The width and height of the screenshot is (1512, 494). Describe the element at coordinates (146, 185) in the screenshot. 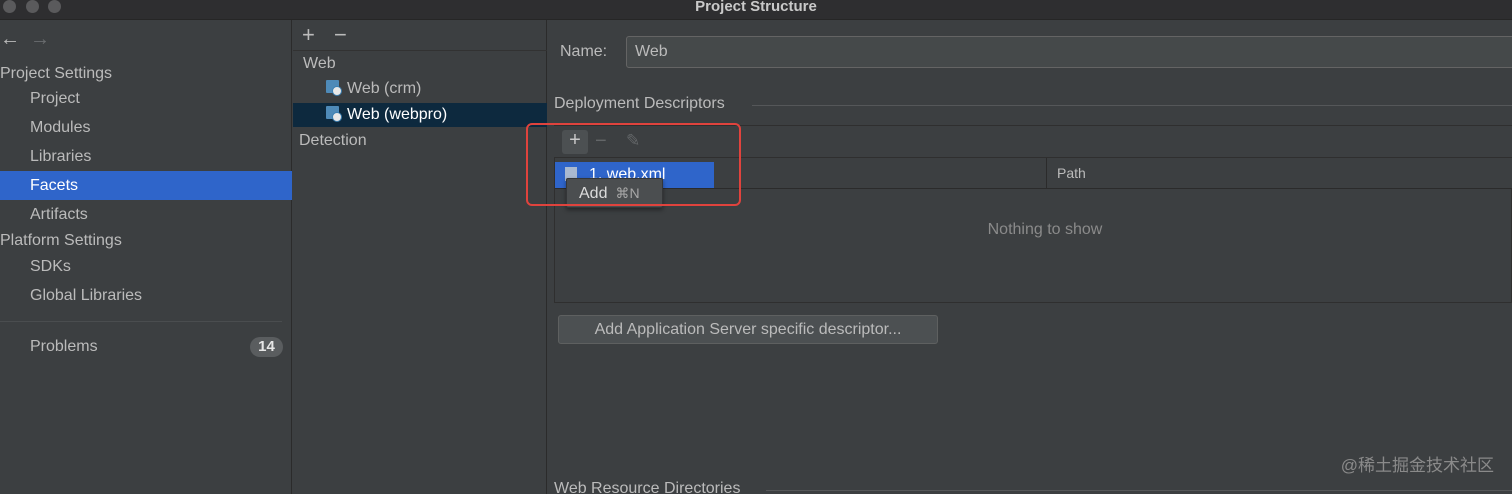

I see `sidebar-item-facets: Facets` at that location.